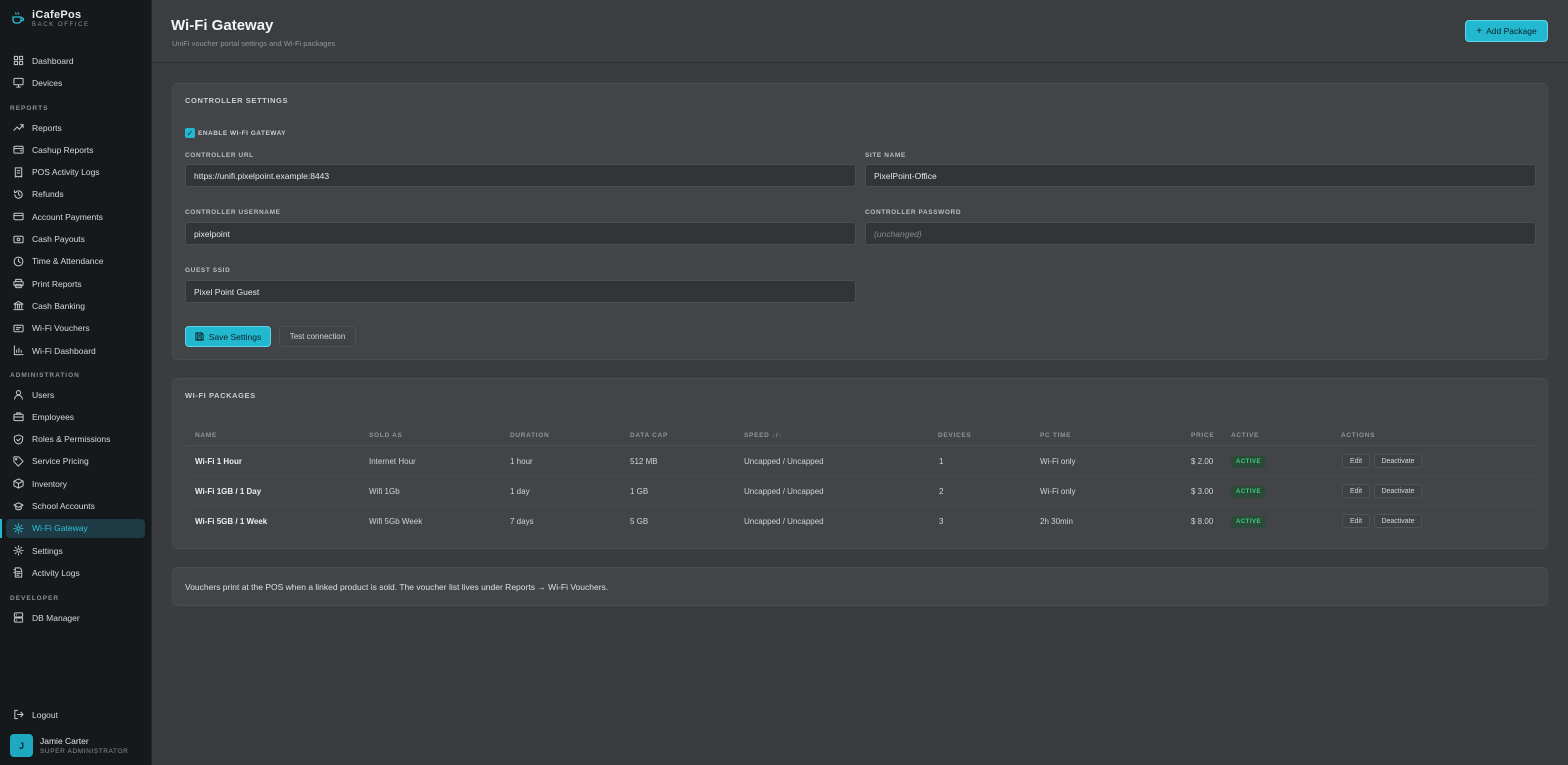 This screenshot has width=1568, height=765. I want to click on sidebar-item-pos-activity-logs: POS Activity Logs, so click(75, 172).